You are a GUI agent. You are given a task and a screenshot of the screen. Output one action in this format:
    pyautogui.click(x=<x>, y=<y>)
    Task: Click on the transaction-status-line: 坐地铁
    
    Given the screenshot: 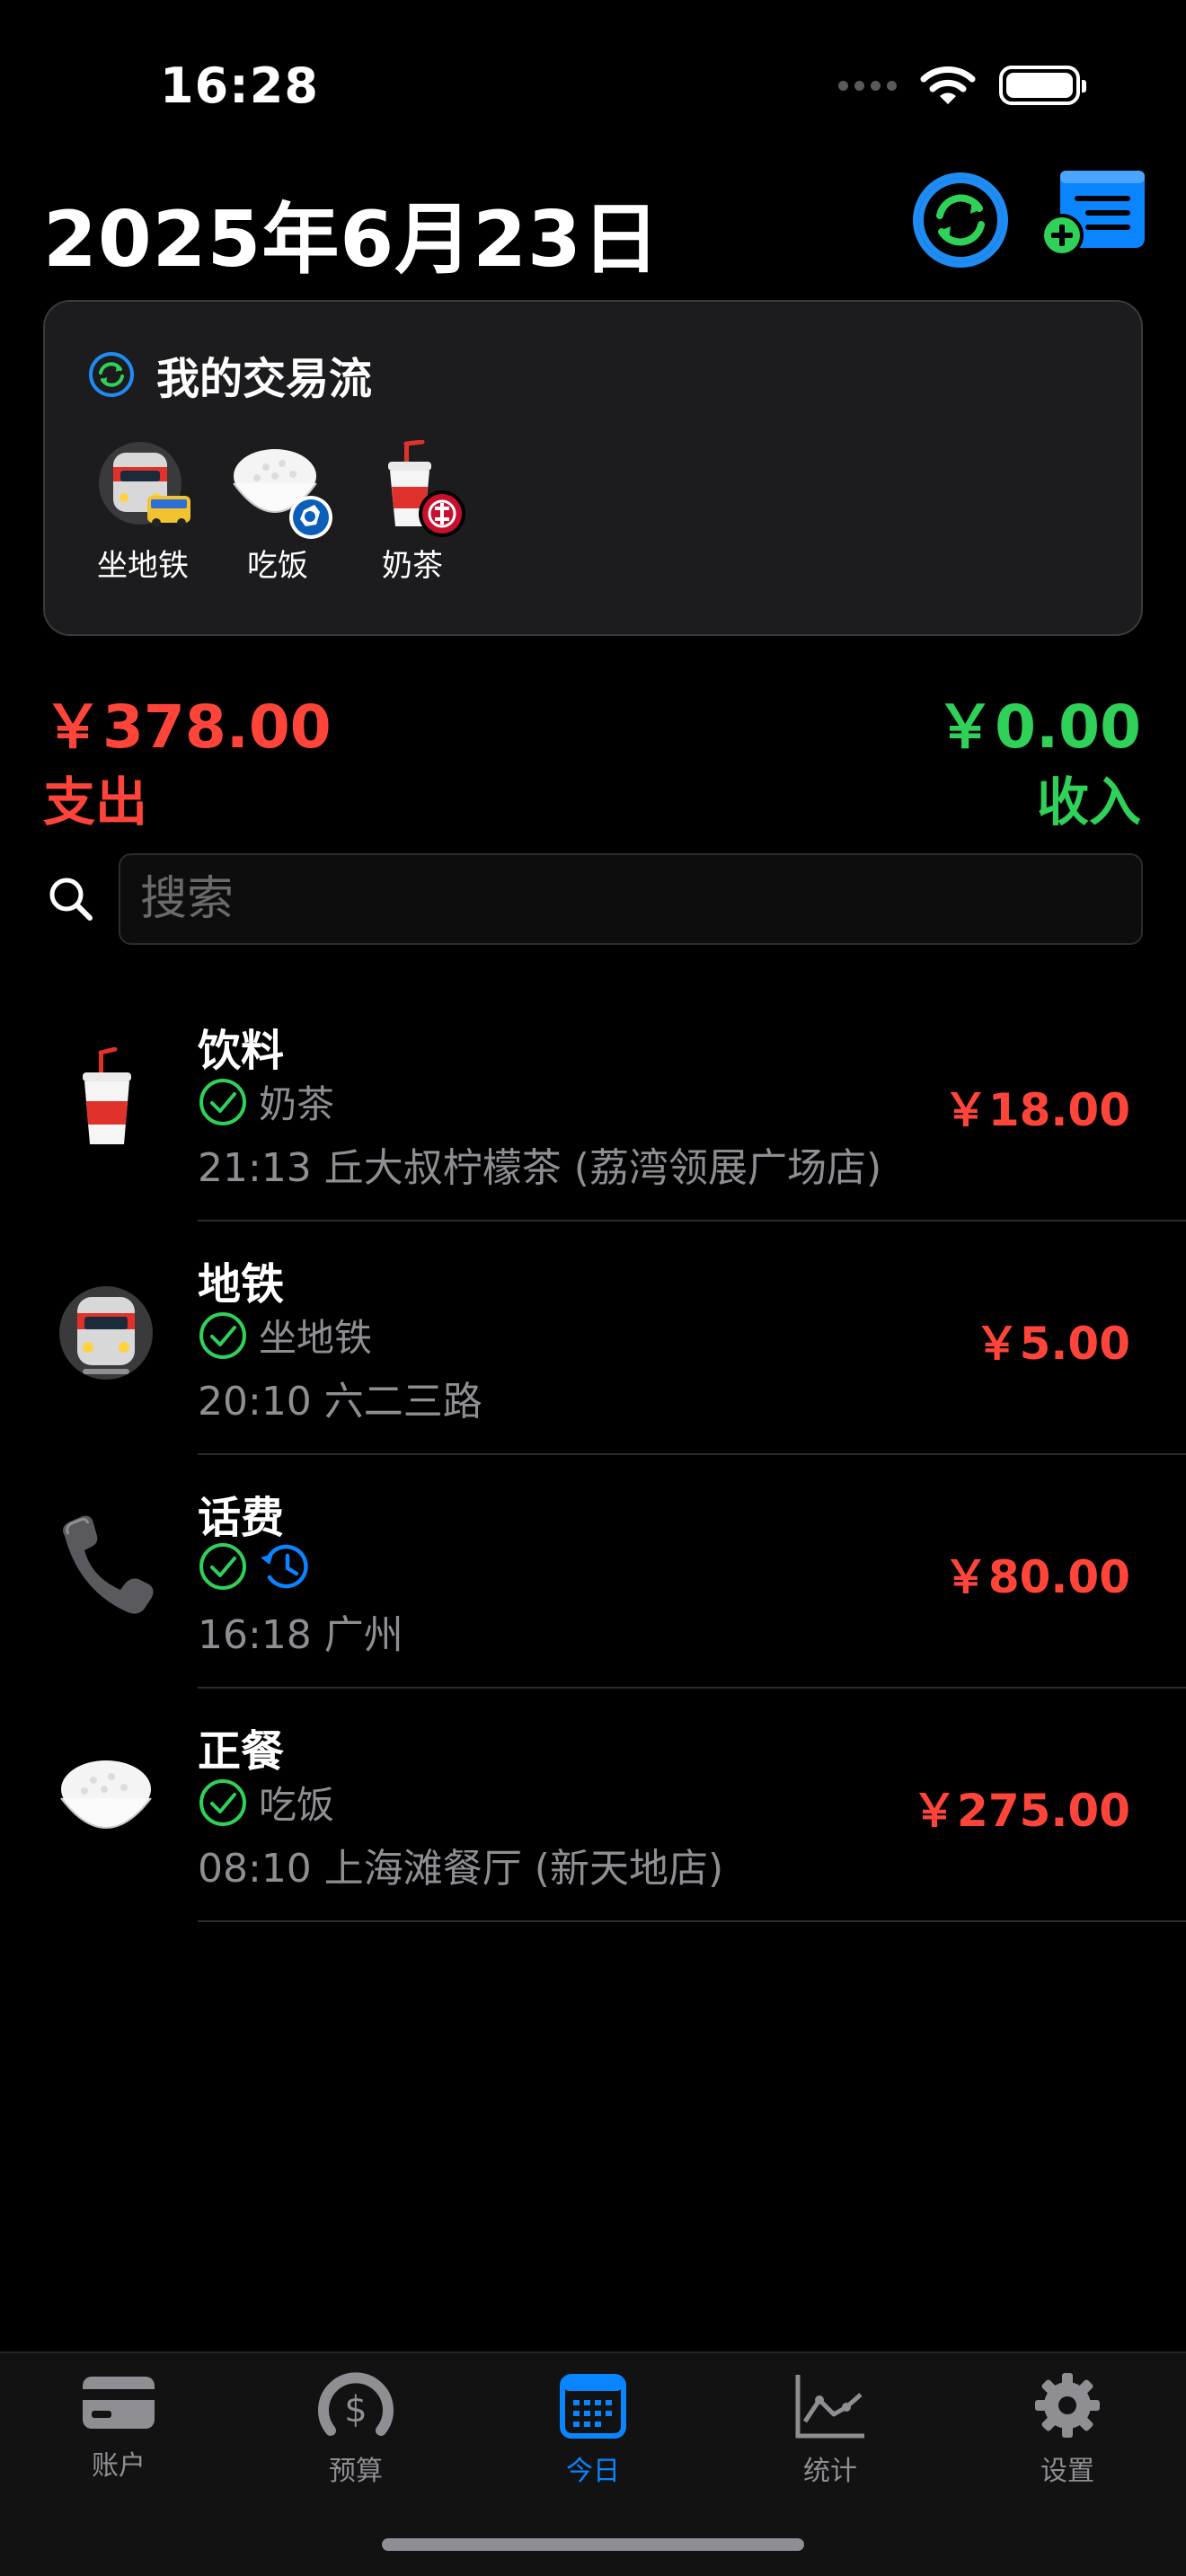 What is the action you would take?
    pyautogui.click(x=285, y=1335)
    